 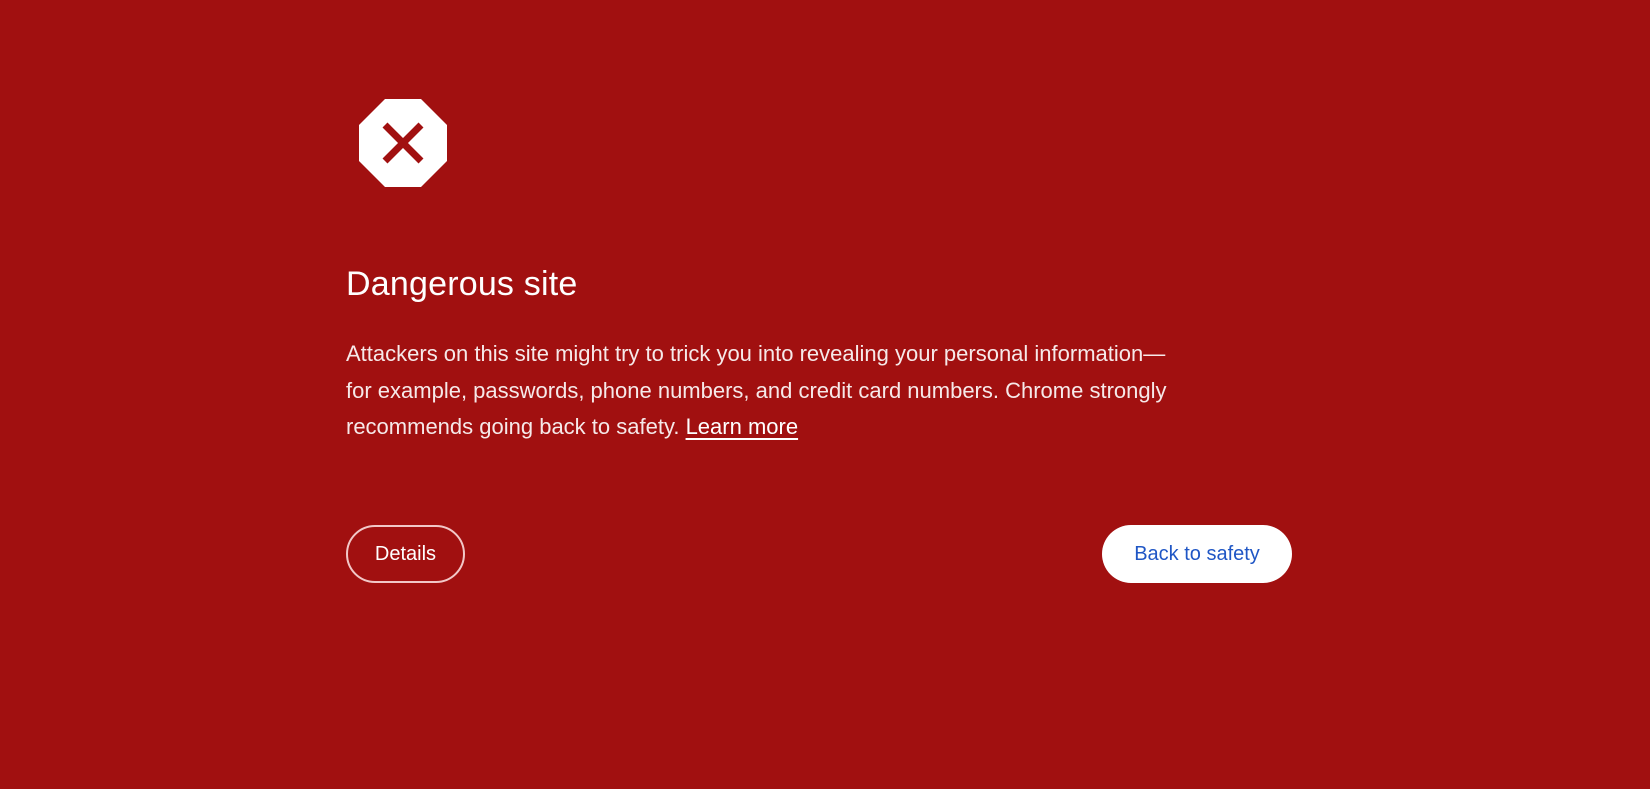 What do you see at coordinates (742, 426) in the screenshot?
I see `learn-more-link: Learn more` at bounding box center [742, 426].